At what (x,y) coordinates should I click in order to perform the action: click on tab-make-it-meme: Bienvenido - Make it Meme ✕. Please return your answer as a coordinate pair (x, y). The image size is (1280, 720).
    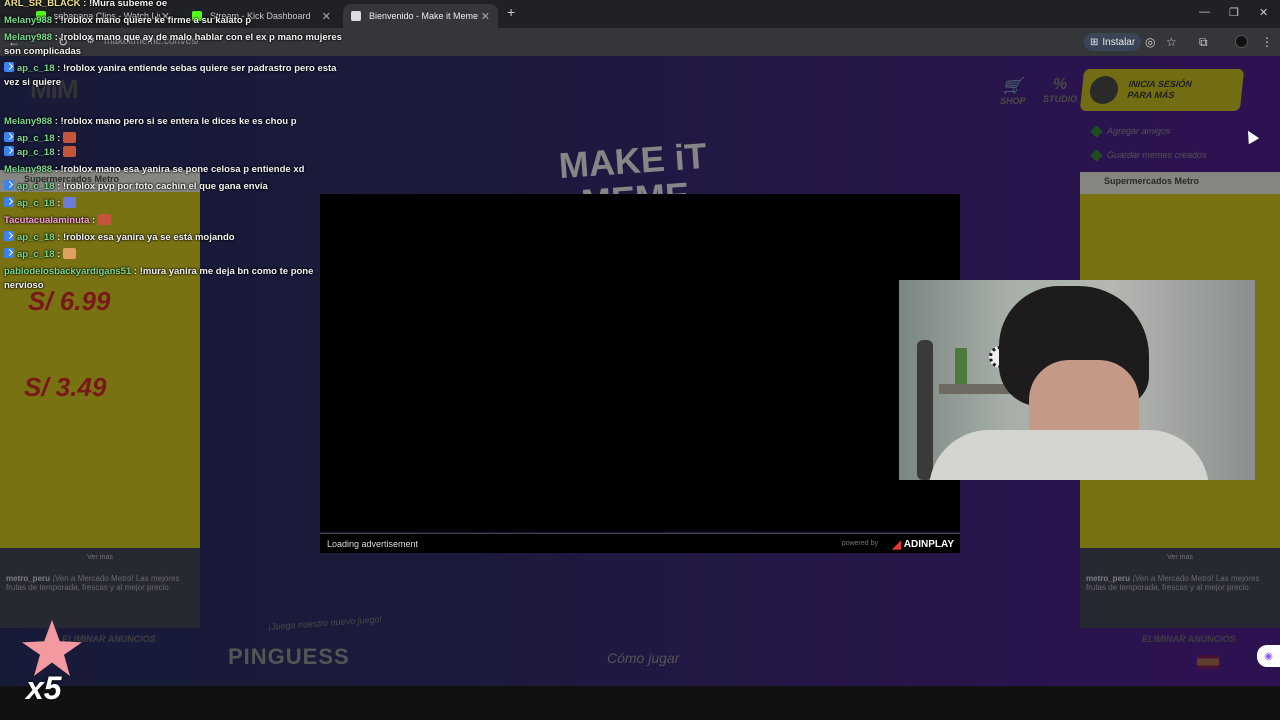
    Looking at the image, I should click on (420, 16).